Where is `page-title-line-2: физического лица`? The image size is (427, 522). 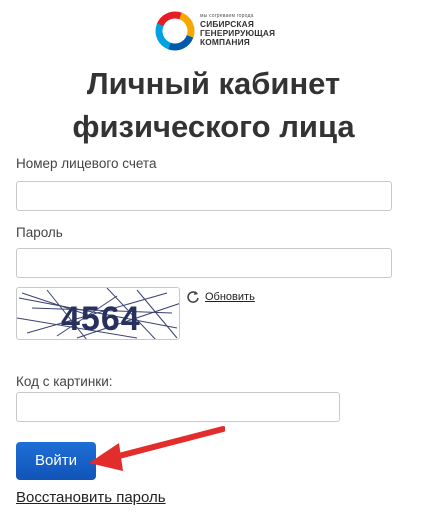
page-title-line-2: физического лица is located at coordinates (213, 126).